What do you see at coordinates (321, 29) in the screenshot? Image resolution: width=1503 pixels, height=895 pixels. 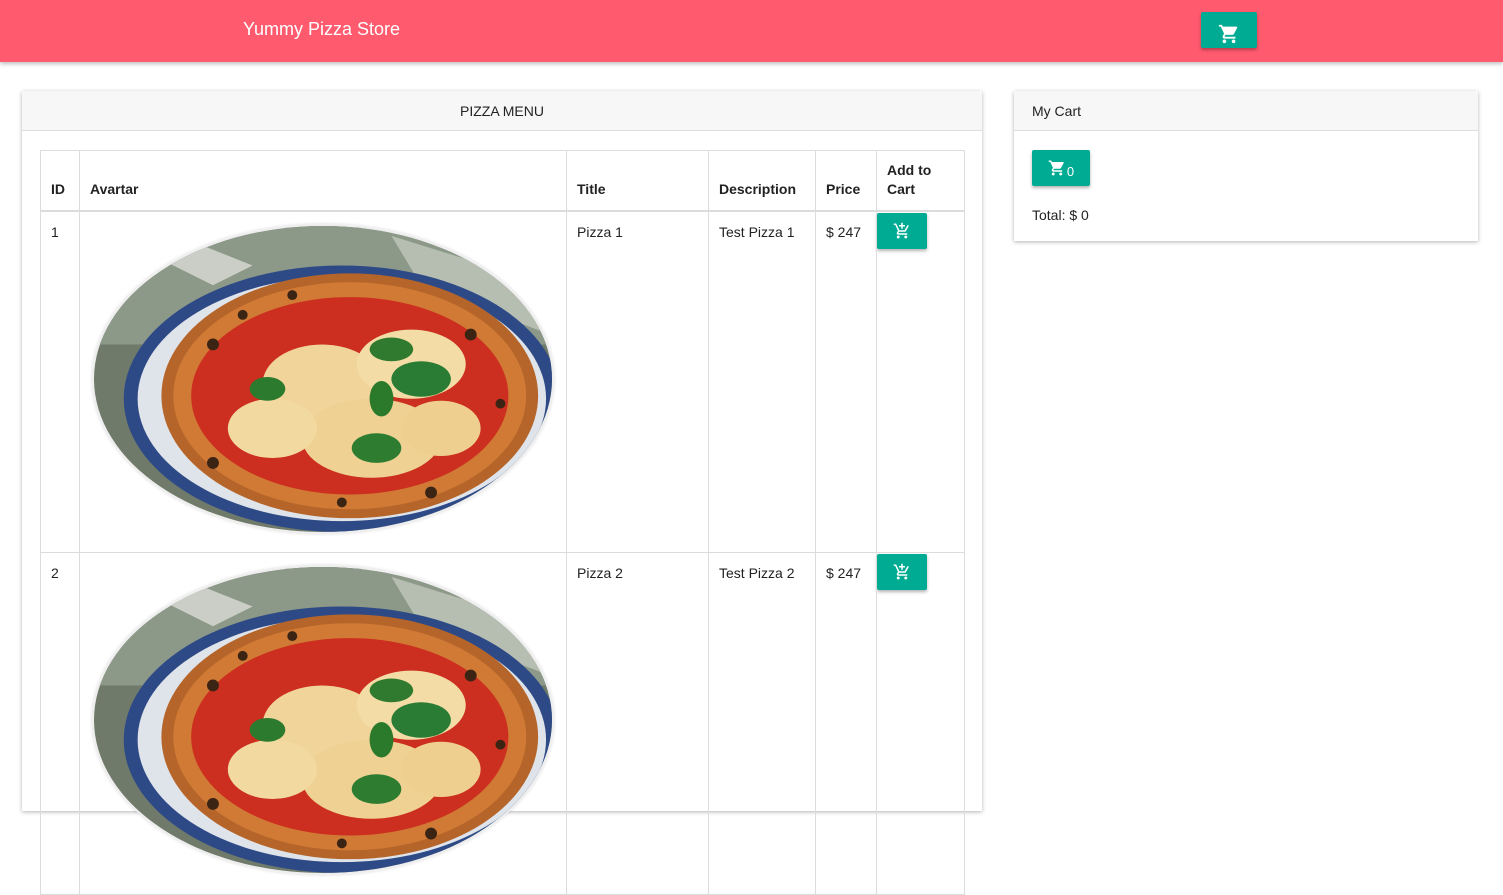 I see `brand-title: Yummy Pizza Store` at bounding box center [321, 29].